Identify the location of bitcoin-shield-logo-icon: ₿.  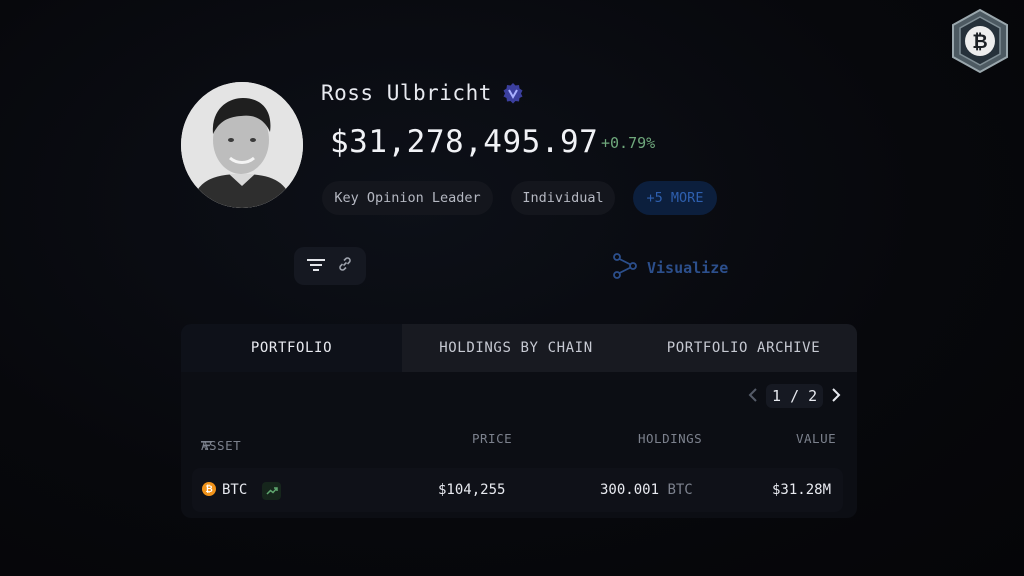
(980, 41).